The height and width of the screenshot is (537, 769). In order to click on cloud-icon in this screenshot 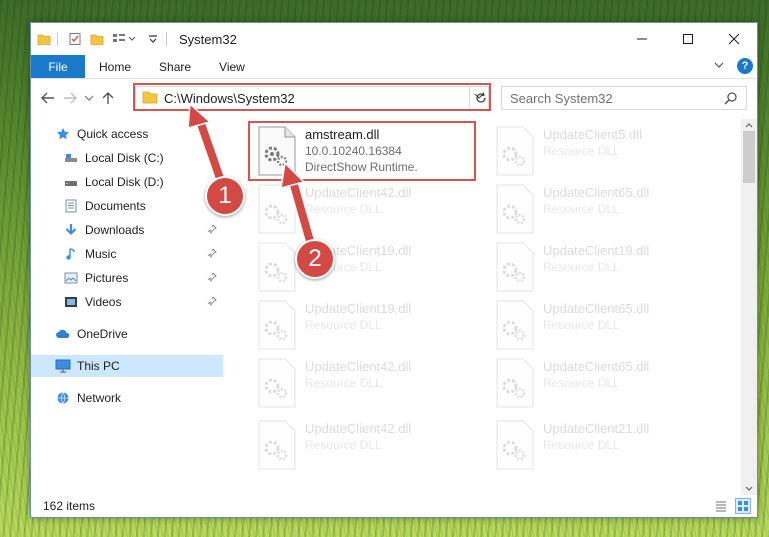, I will do `click(63, 334)`.